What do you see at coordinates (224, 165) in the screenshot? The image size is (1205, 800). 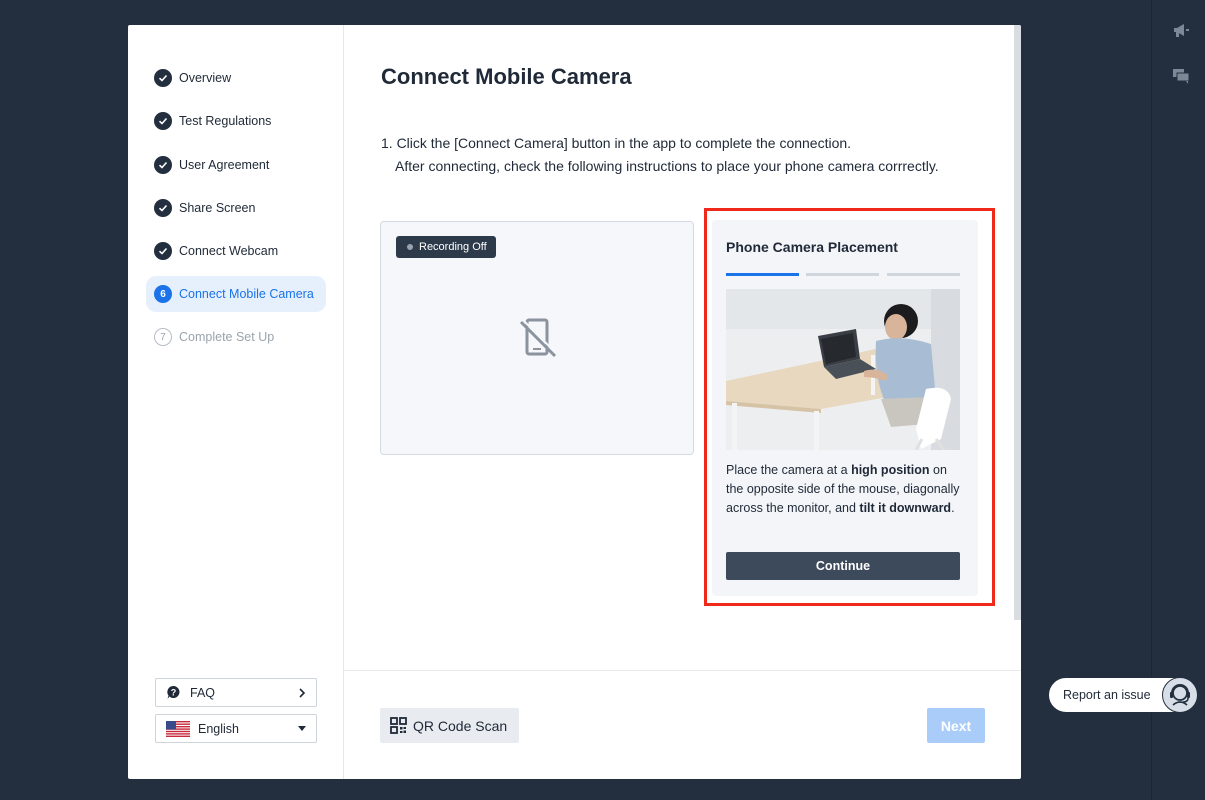 I see `step-label: User Agreement` at bounding box center [224, 165].